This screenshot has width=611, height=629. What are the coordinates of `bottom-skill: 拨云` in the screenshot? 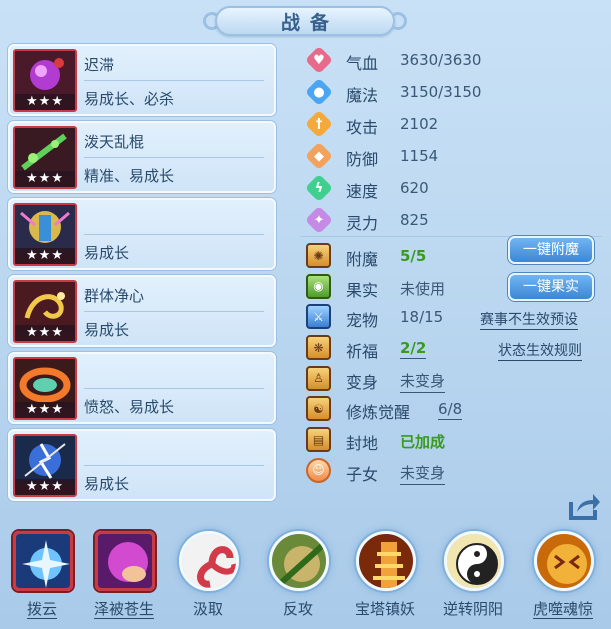 It's located at (42, 577).